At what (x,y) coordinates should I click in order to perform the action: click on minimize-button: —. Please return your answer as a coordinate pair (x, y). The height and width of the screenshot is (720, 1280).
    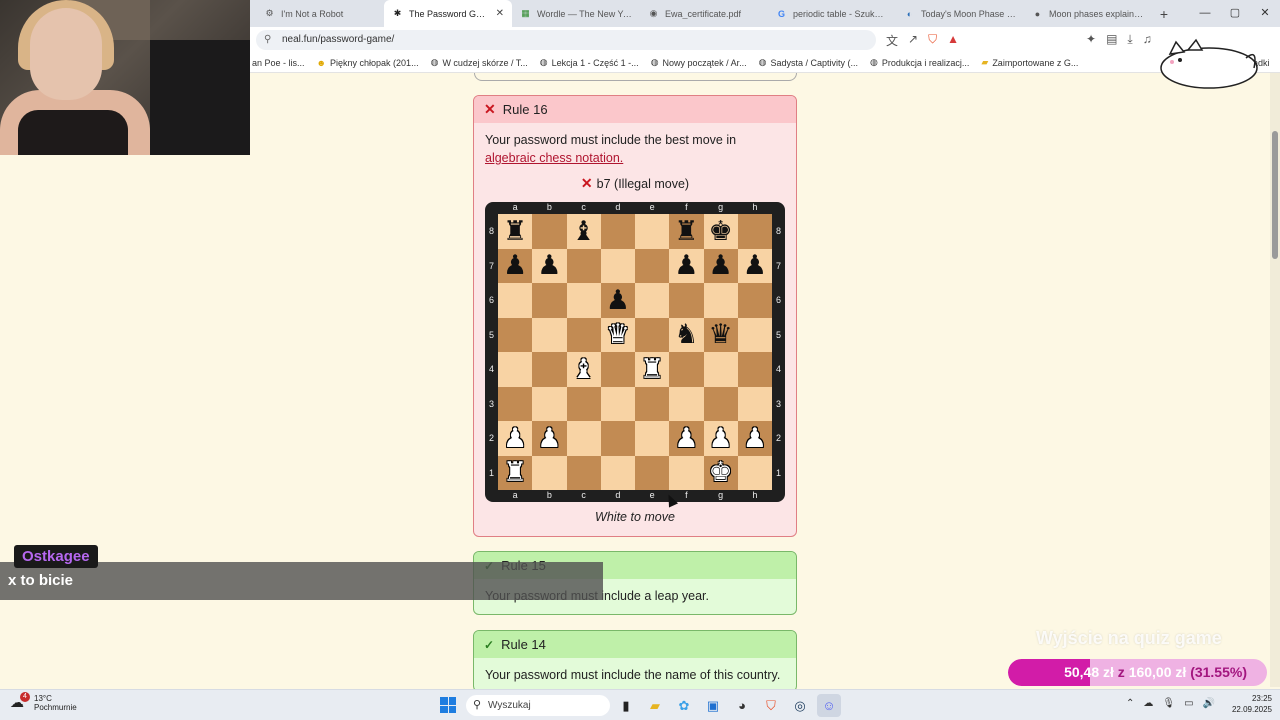
    Looking at the image, I should click on (1205, 13).